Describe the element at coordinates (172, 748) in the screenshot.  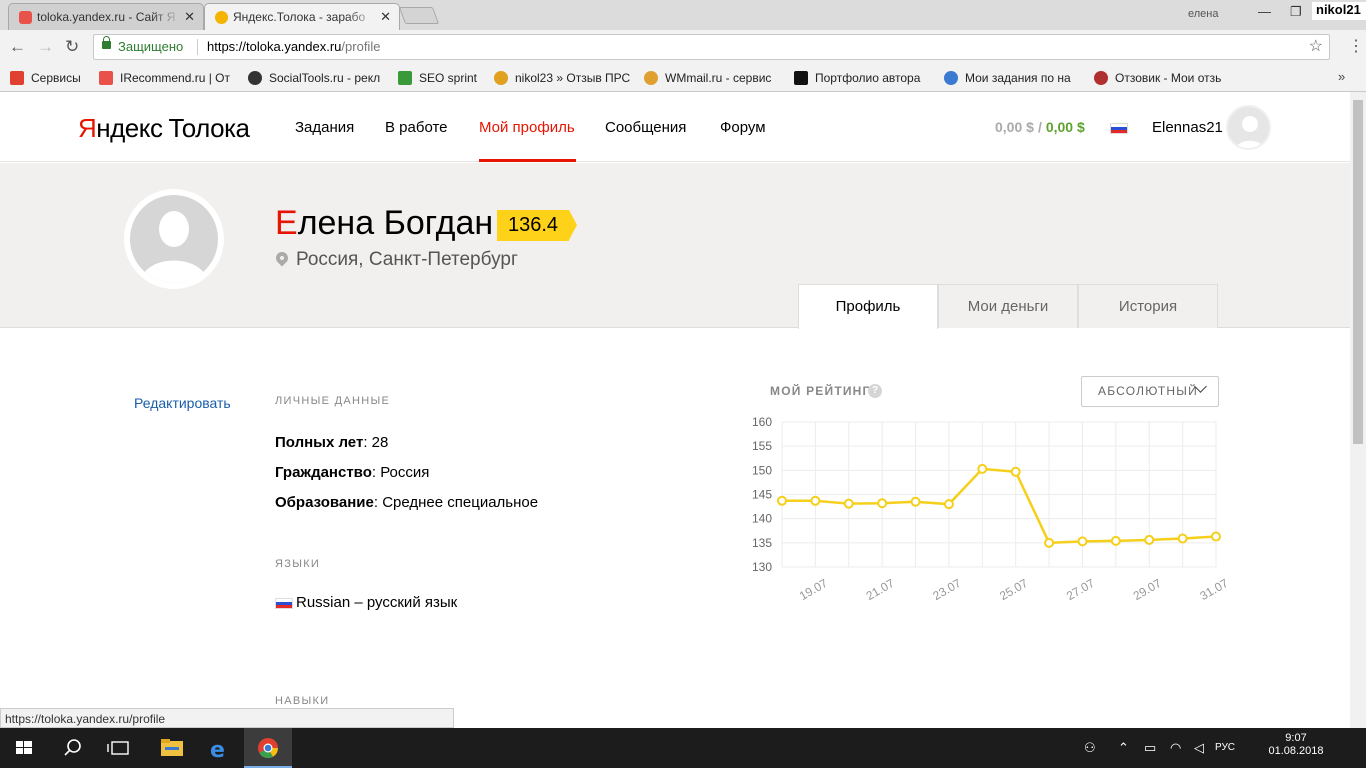
I see `file-explorer-icon` at that location.